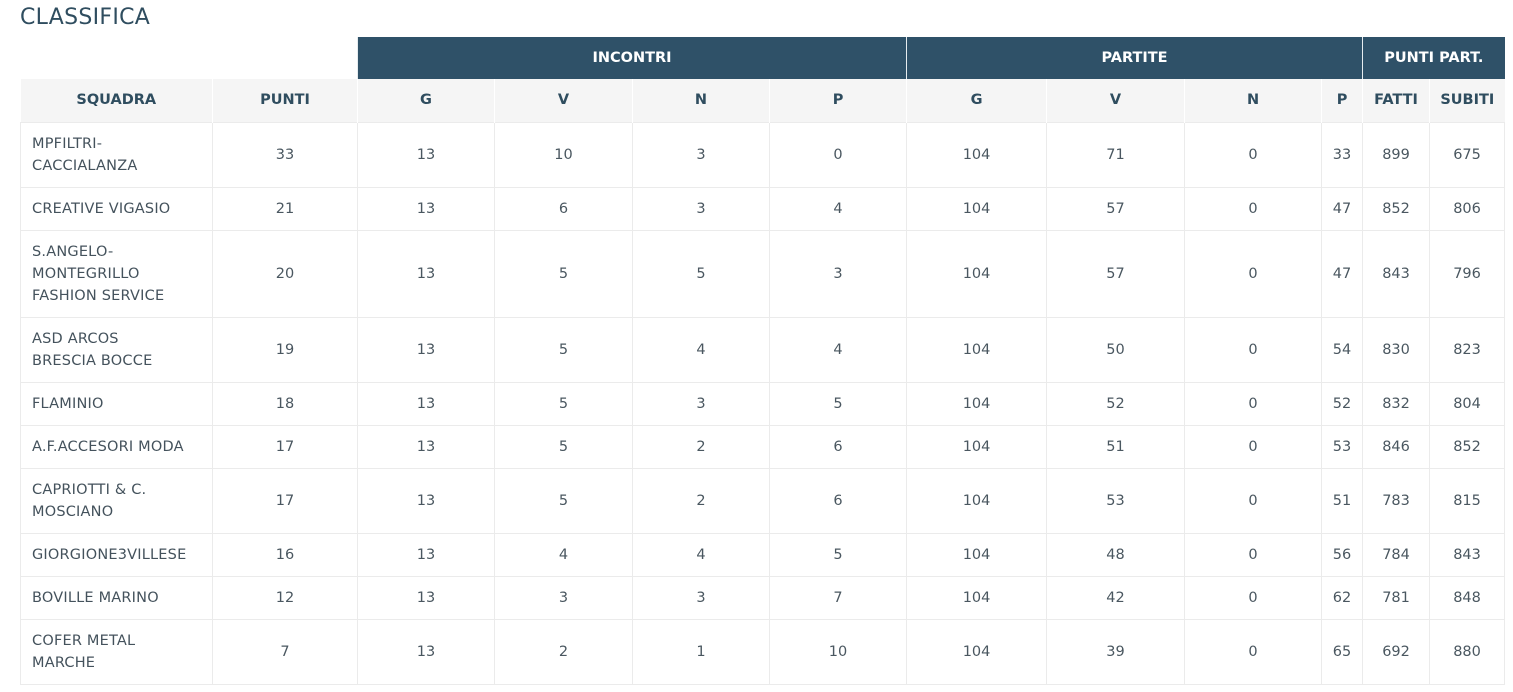 Image resolution: width=1513 pixels, height=692 pixels. Describe the element at coordinates (64, 662) in the screenshot. I see `team-name-line: MARCHE` at that location.